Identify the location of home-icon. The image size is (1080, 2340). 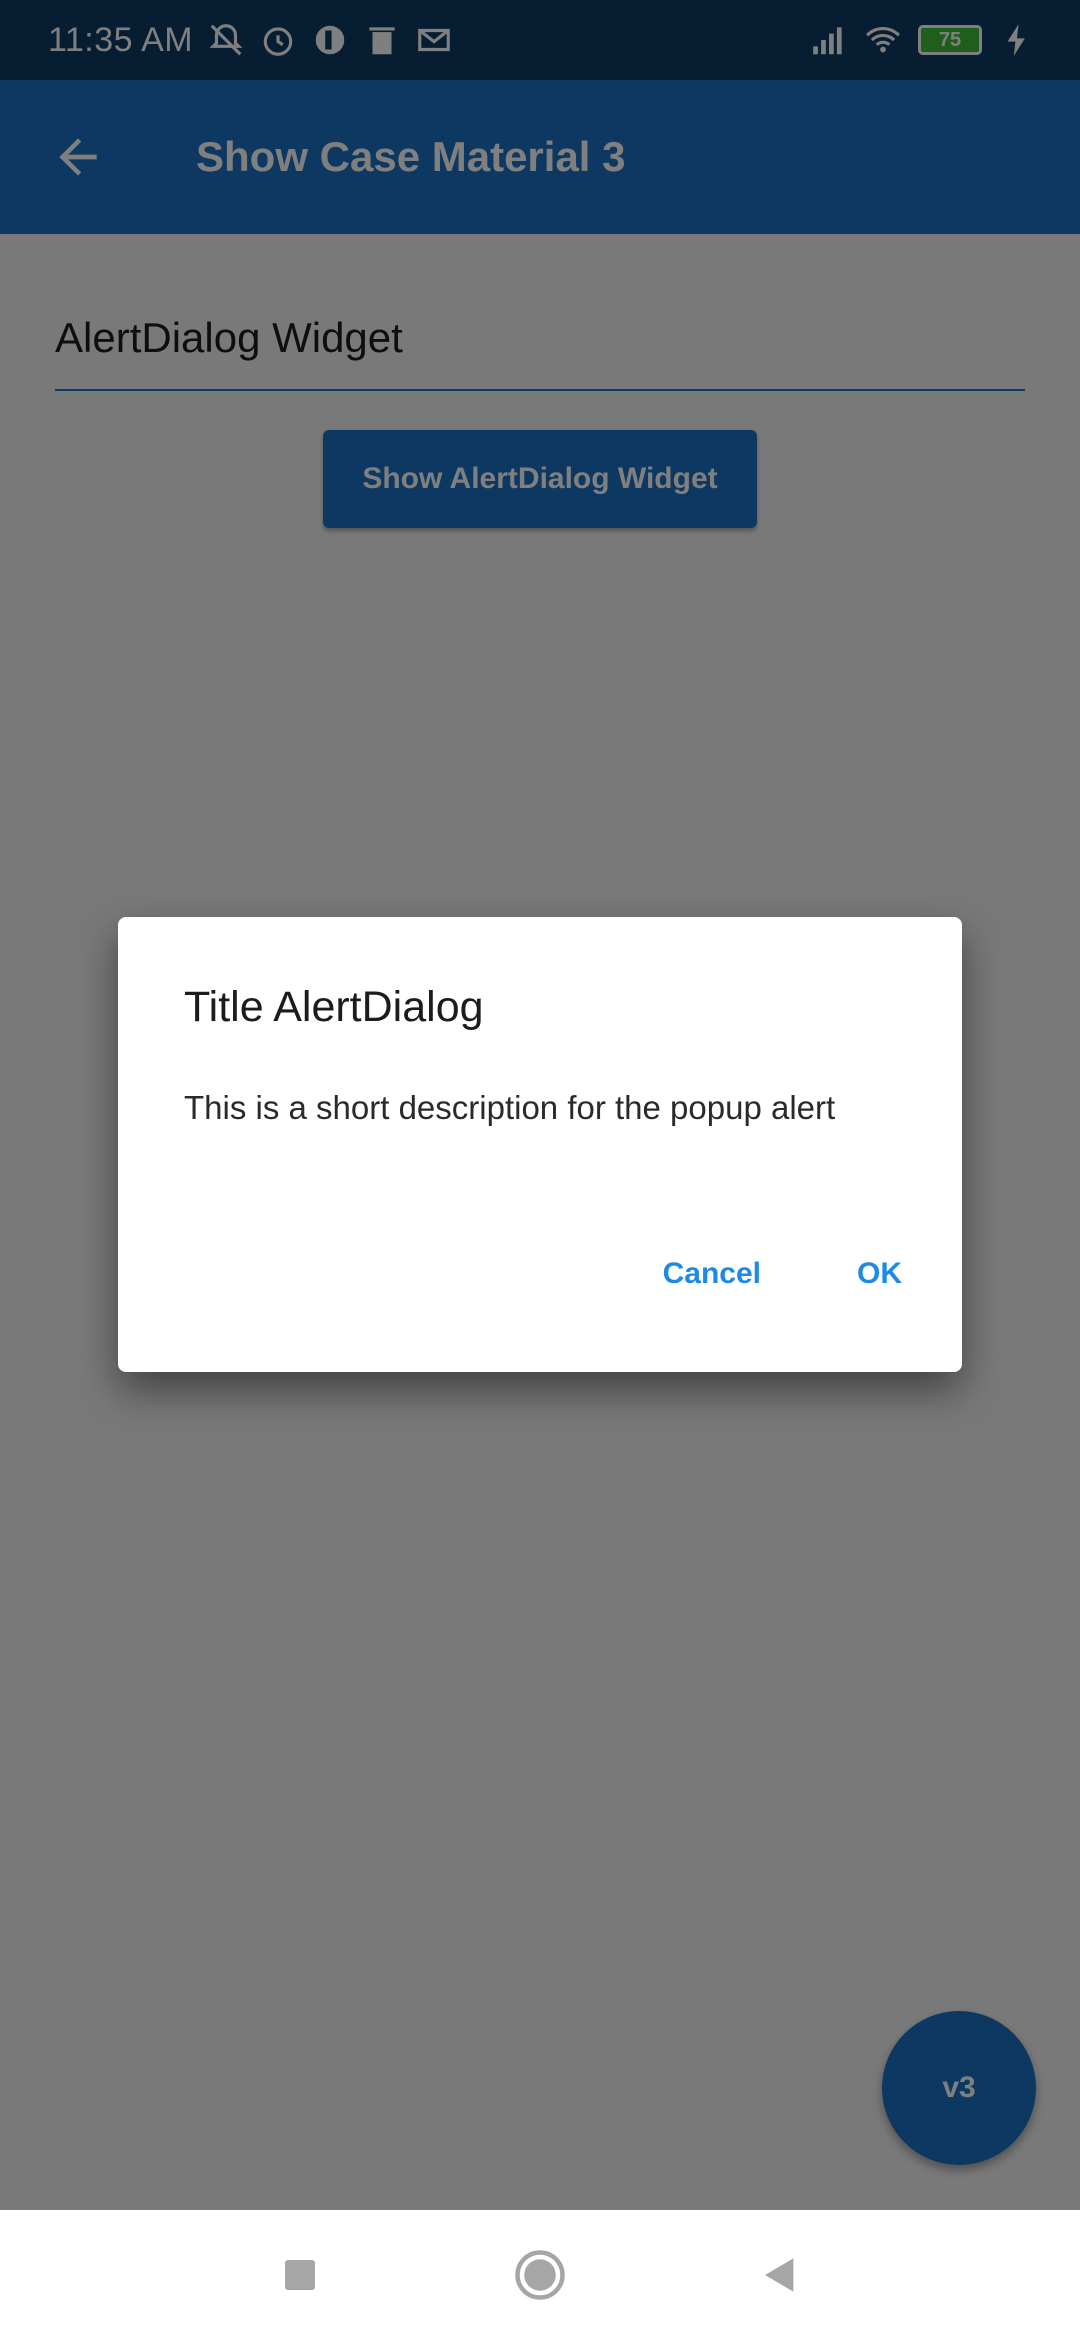
(540, 2275).